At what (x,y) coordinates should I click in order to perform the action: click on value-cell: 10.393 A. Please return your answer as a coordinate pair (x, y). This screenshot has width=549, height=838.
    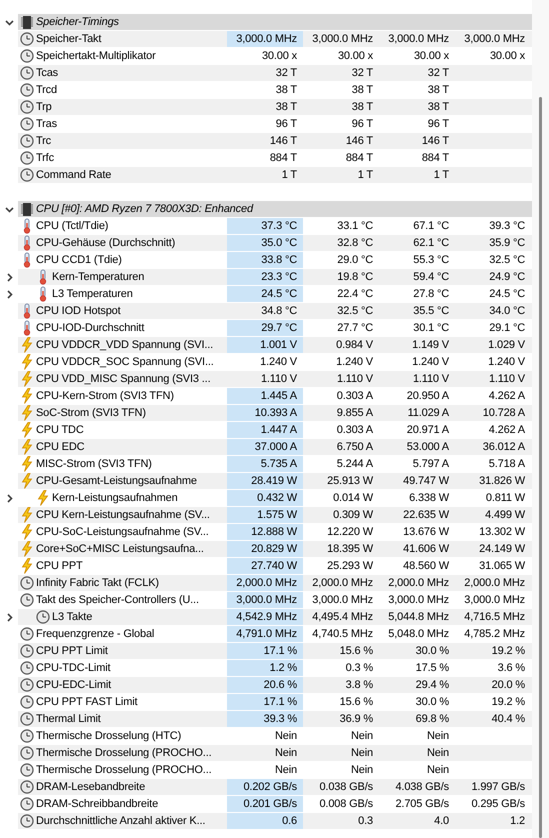
    Looking at the image, I should click on (265, 413).